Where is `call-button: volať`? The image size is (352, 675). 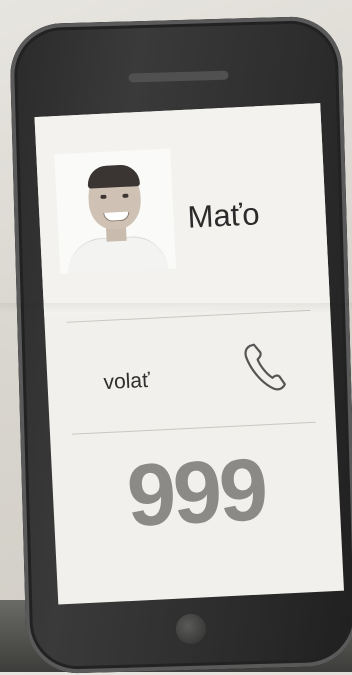 call-button: volať is located at coordinates (190, 372).